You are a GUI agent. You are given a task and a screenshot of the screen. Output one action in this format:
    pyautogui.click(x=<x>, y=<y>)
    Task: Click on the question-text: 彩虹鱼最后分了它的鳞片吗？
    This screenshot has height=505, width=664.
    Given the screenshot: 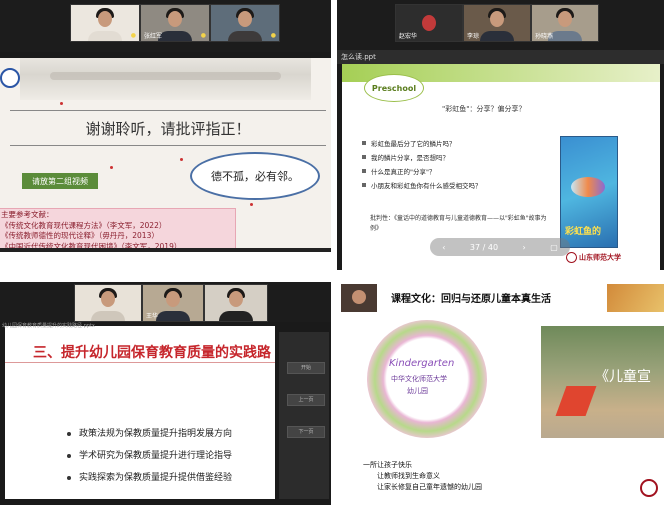 What is the action you would take?
    pyautogui.click(x=413, y=144)
    